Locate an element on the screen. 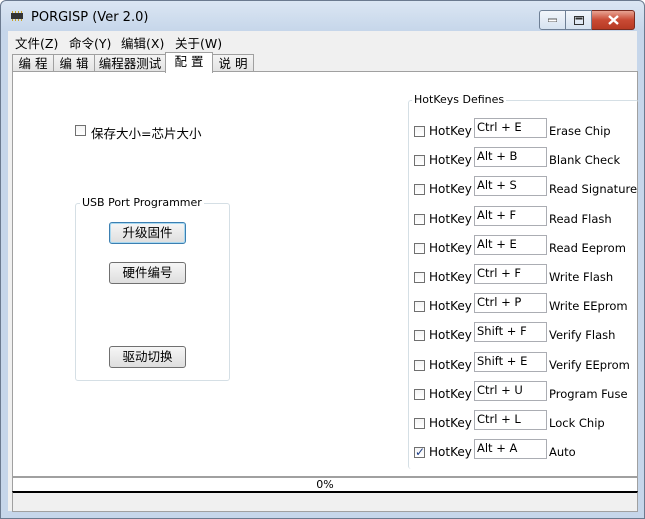 Image resolution: width=645 pixels, height=519 pixels. tab-help: 说 明 is located at coordinates (233, 63).